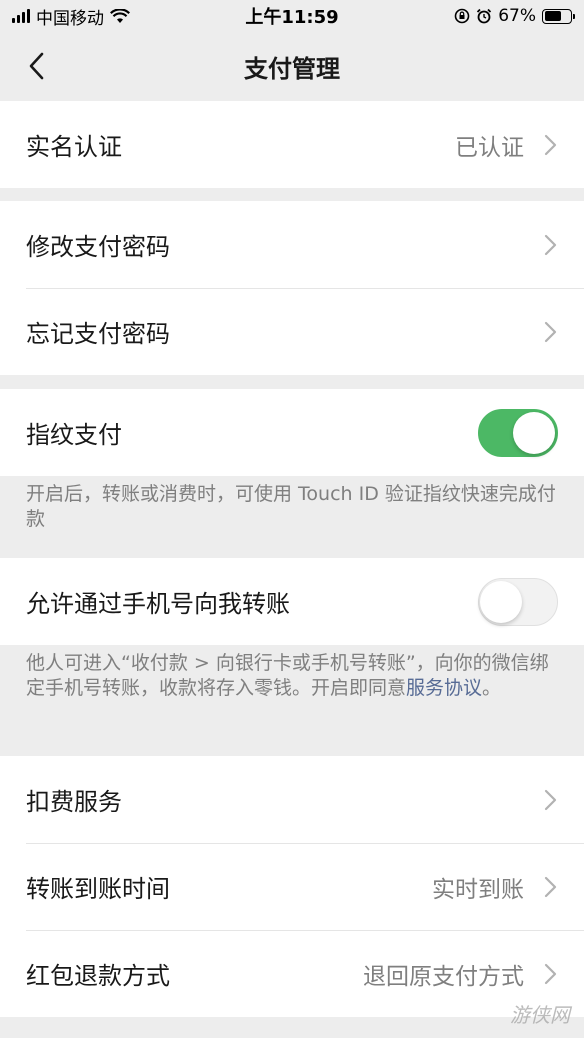 Image resolution: width=584 pixels, height=1038 pixels. Describe the element at coordinates (478, 889) in the screenshot. I see `transfer-arrival-time-value: 实时到账` at that location.